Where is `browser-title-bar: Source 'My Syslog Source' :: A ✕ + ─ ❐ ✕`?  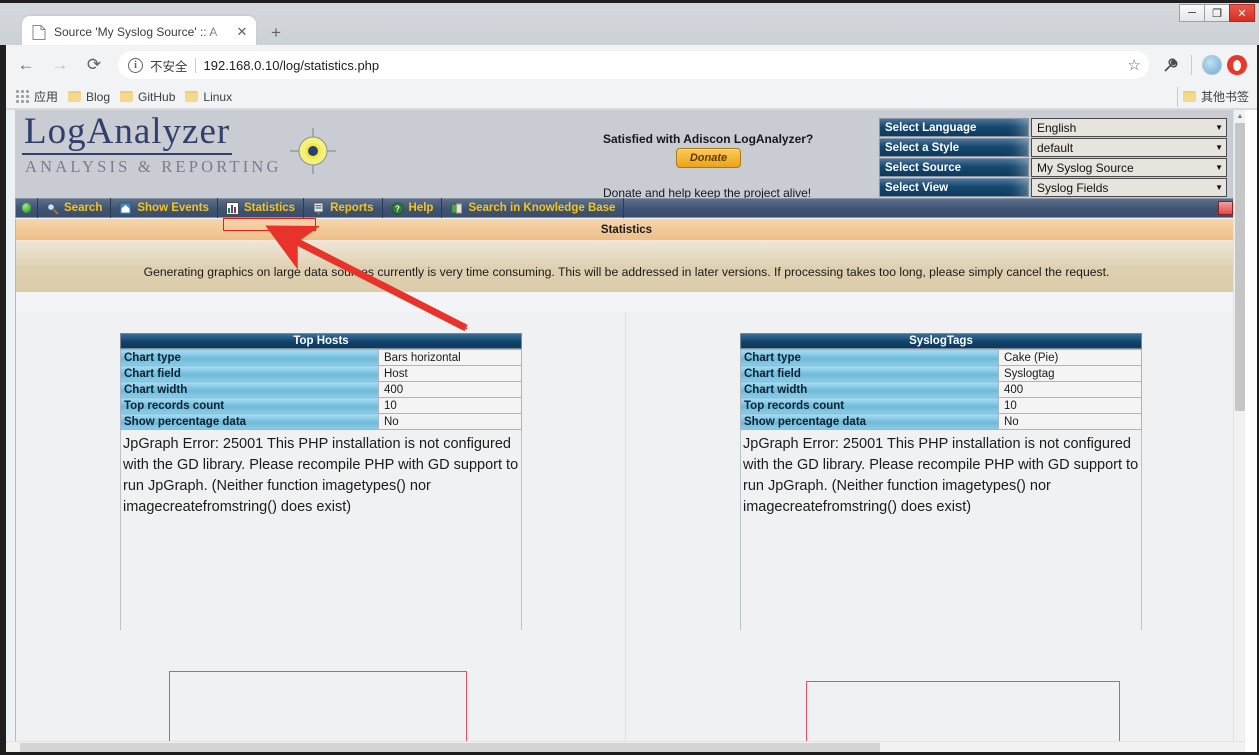
browser-title-bar: Source 'My Syslog Source' :: A ✕ + ─ ❐ ✕ is located at coordinates (629, 24).